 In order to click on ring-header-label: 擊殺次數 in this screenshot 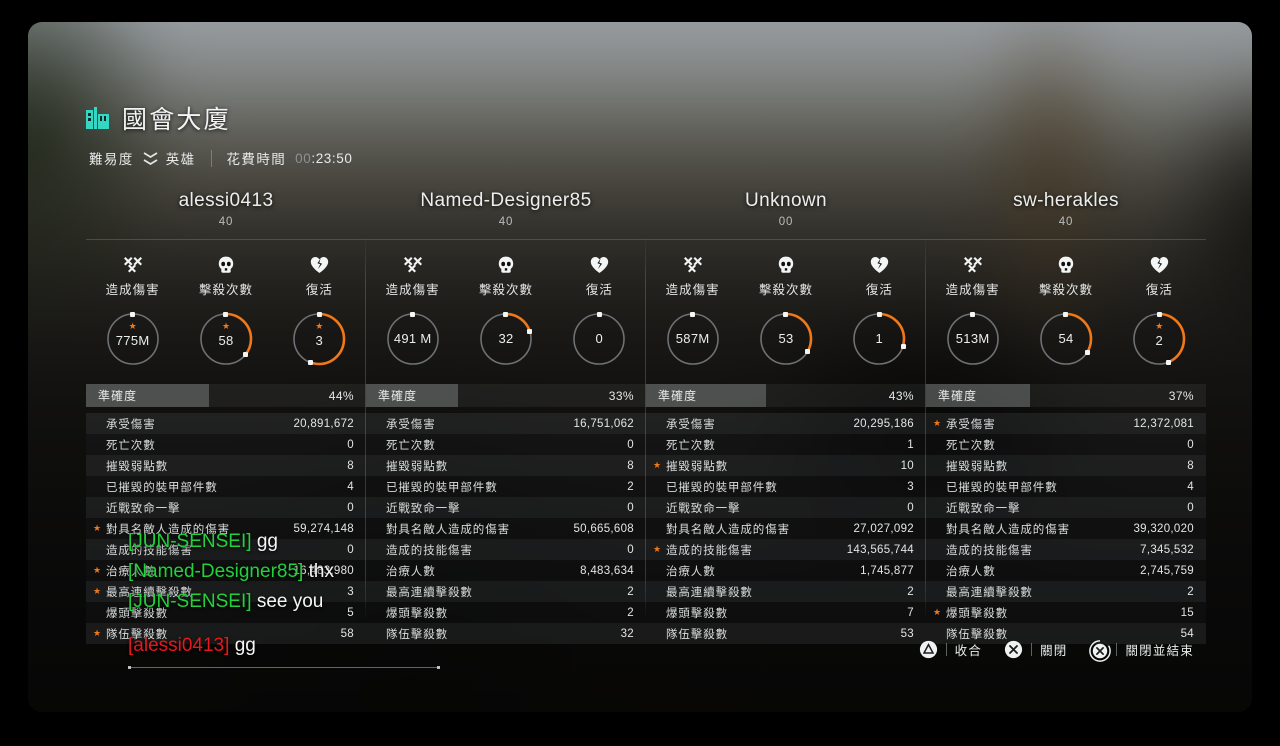, I will do `click(1065, 290)`.